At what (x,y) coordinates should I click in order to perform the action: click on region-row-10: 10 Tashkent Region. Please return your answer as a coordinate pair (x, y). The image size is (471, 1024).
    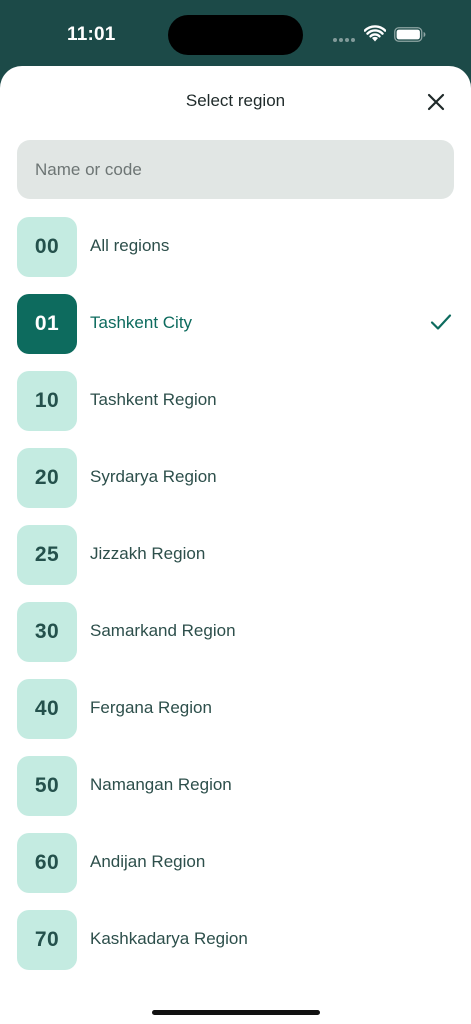
    Looking at the image, I should click on (235, 409).